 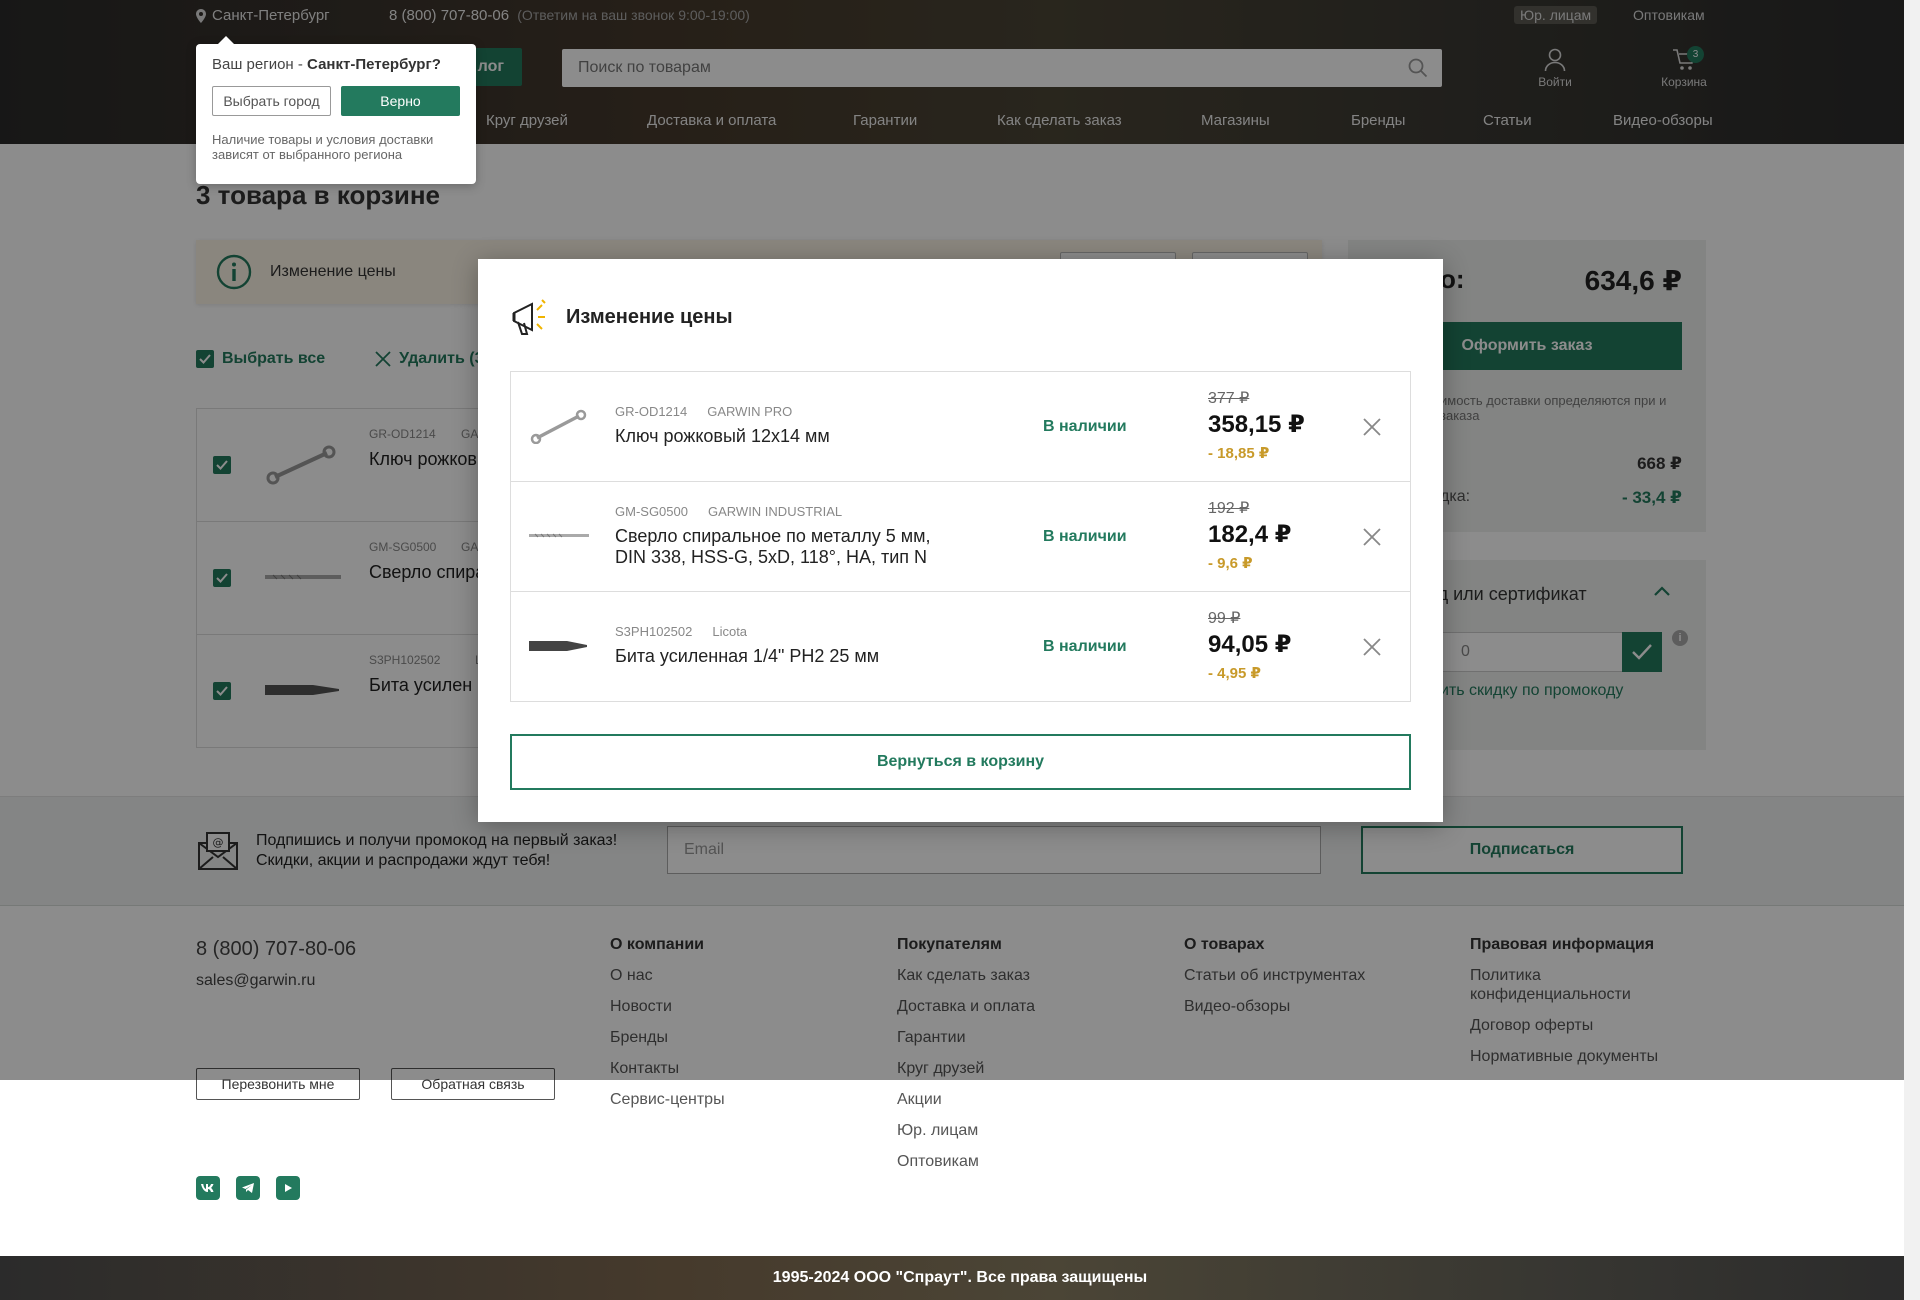 I want to click on item-article: GR-OD1214, so click(x=651, y=411).